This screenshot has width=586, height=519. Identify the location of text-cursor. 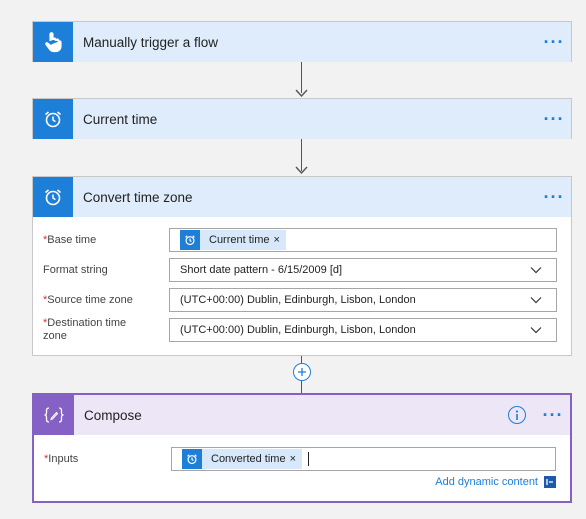
(309, 459).